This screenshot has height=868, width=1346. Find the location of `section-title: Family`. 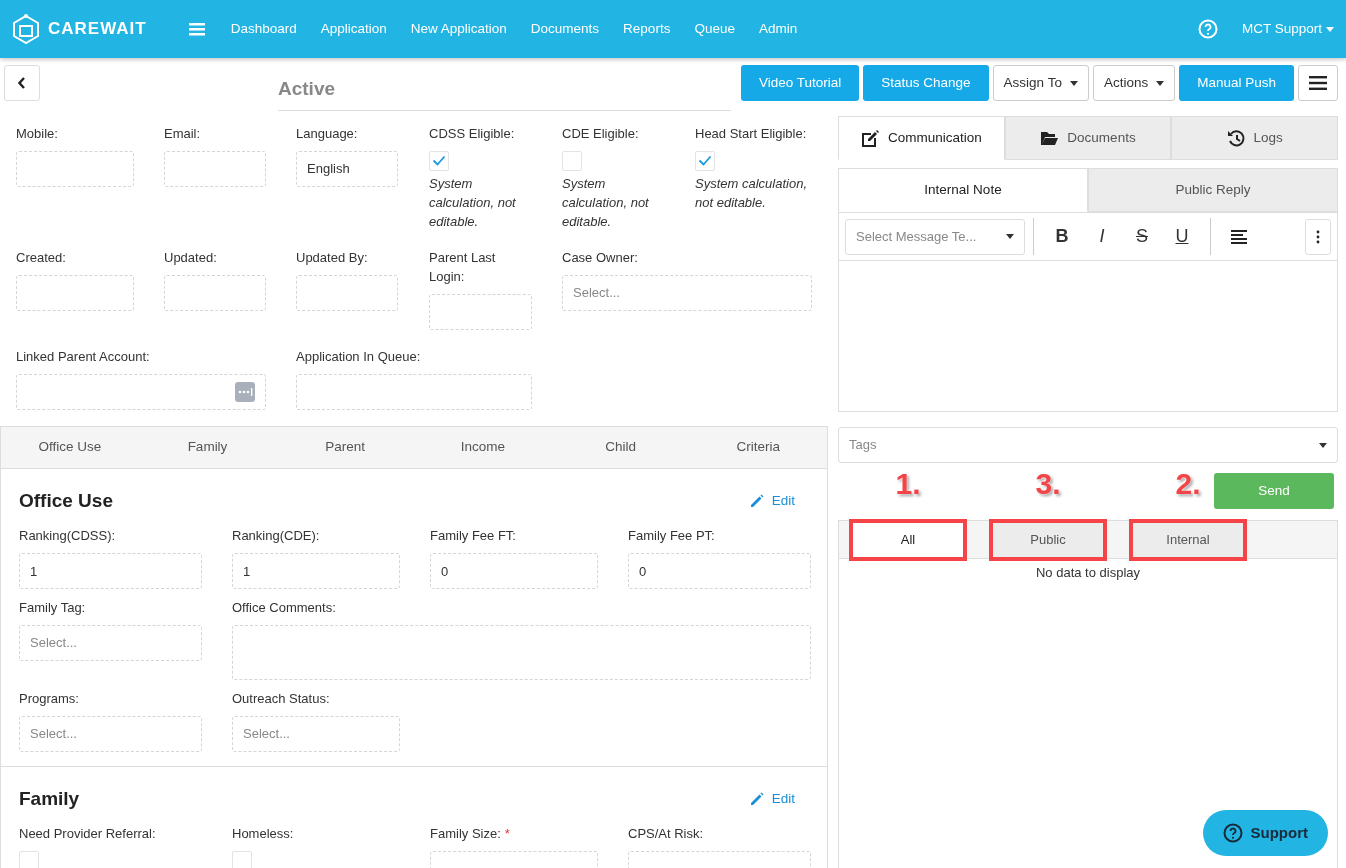

section-title: Family is located at coordinates (49, 798).